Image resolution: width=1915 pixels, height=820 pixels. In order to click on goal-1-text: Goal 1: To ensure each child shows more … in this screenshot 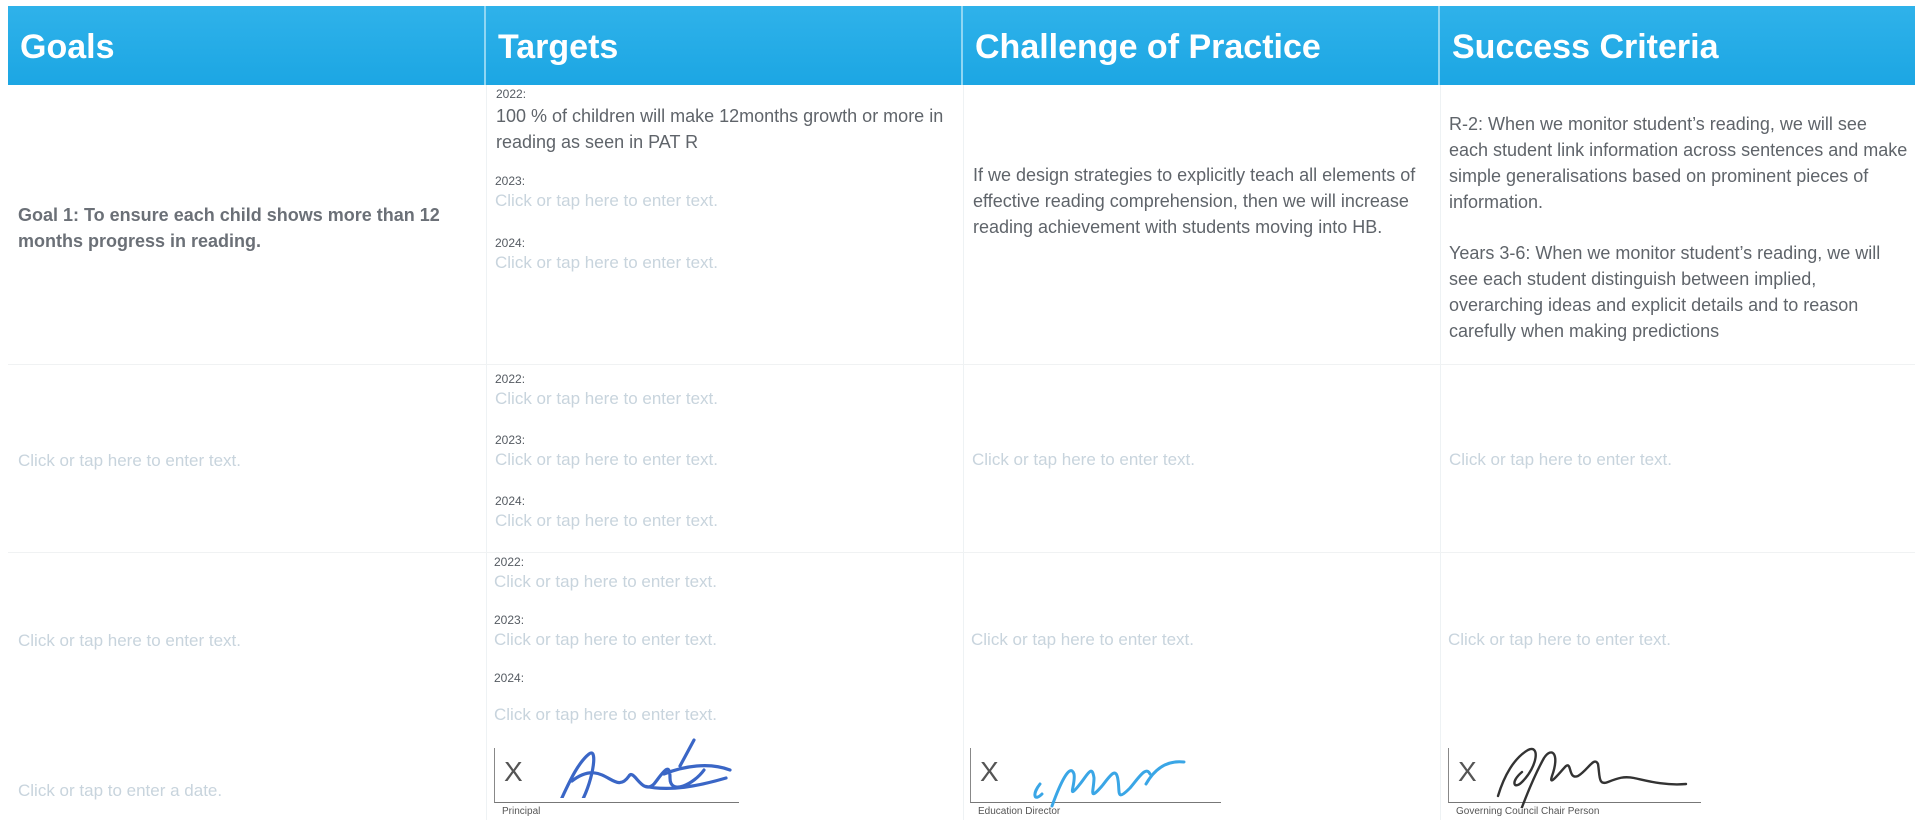, I will do `click(238, 228)`.